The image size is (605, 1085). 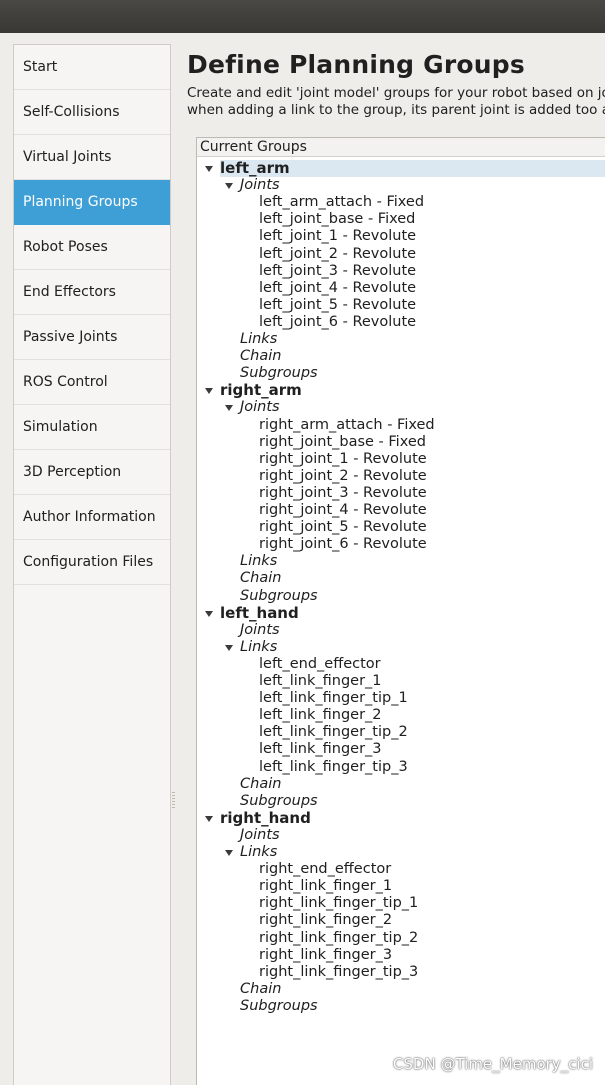 I want to click on sidebar-item-ros-control: ROS Control, so click(x=92, y=382).